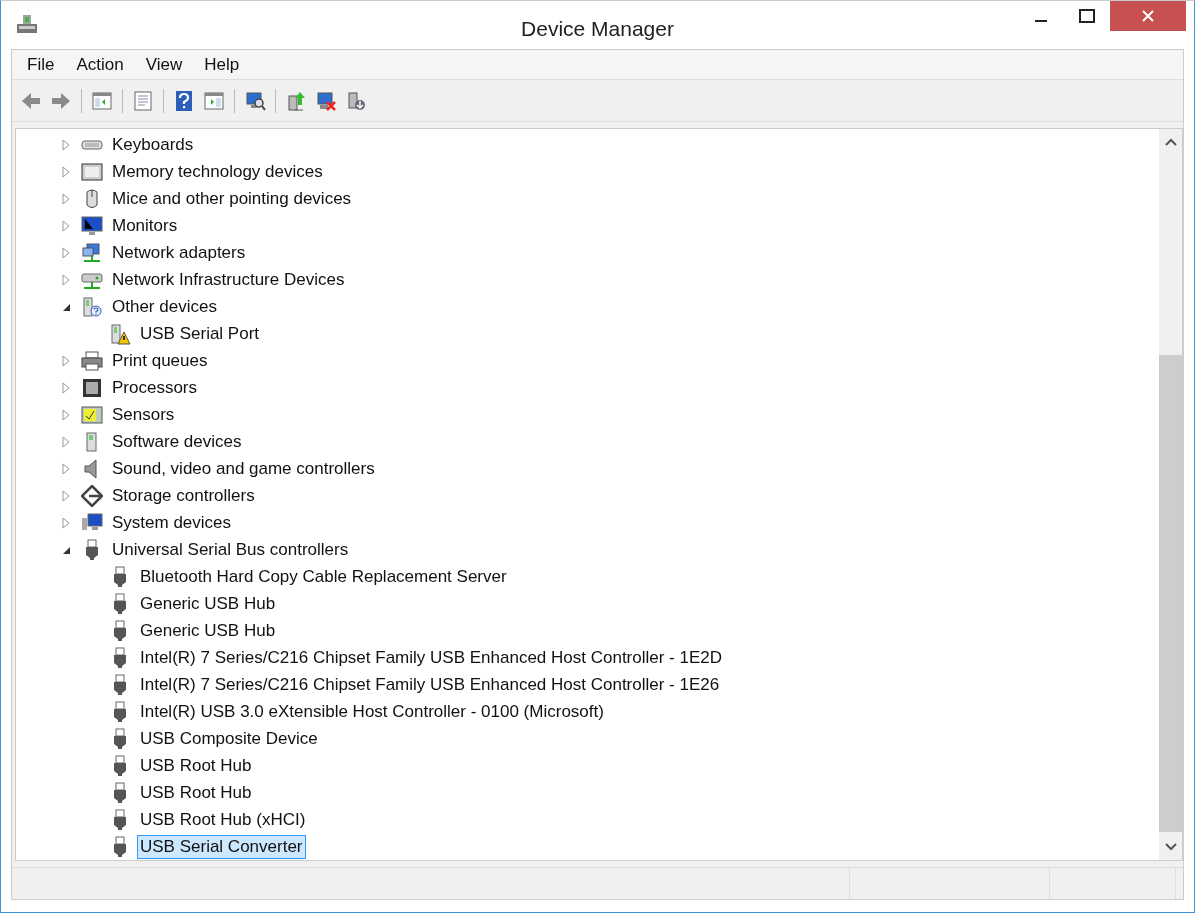 This screenshot has height=913, width=1195. Describe the element at coordinates (179, 252) in the screenshot. I see `tree-item: Network adapters` at that location.